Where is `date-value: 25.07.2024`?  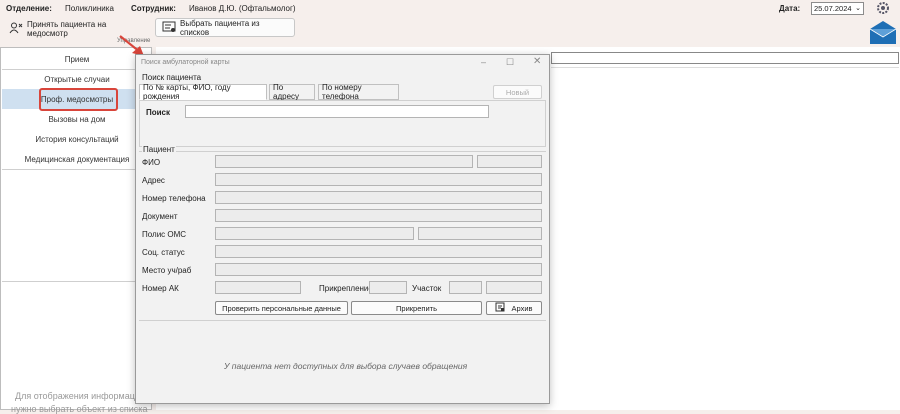
date-value: 25.07.2024 is located at coordinates (833, 8).